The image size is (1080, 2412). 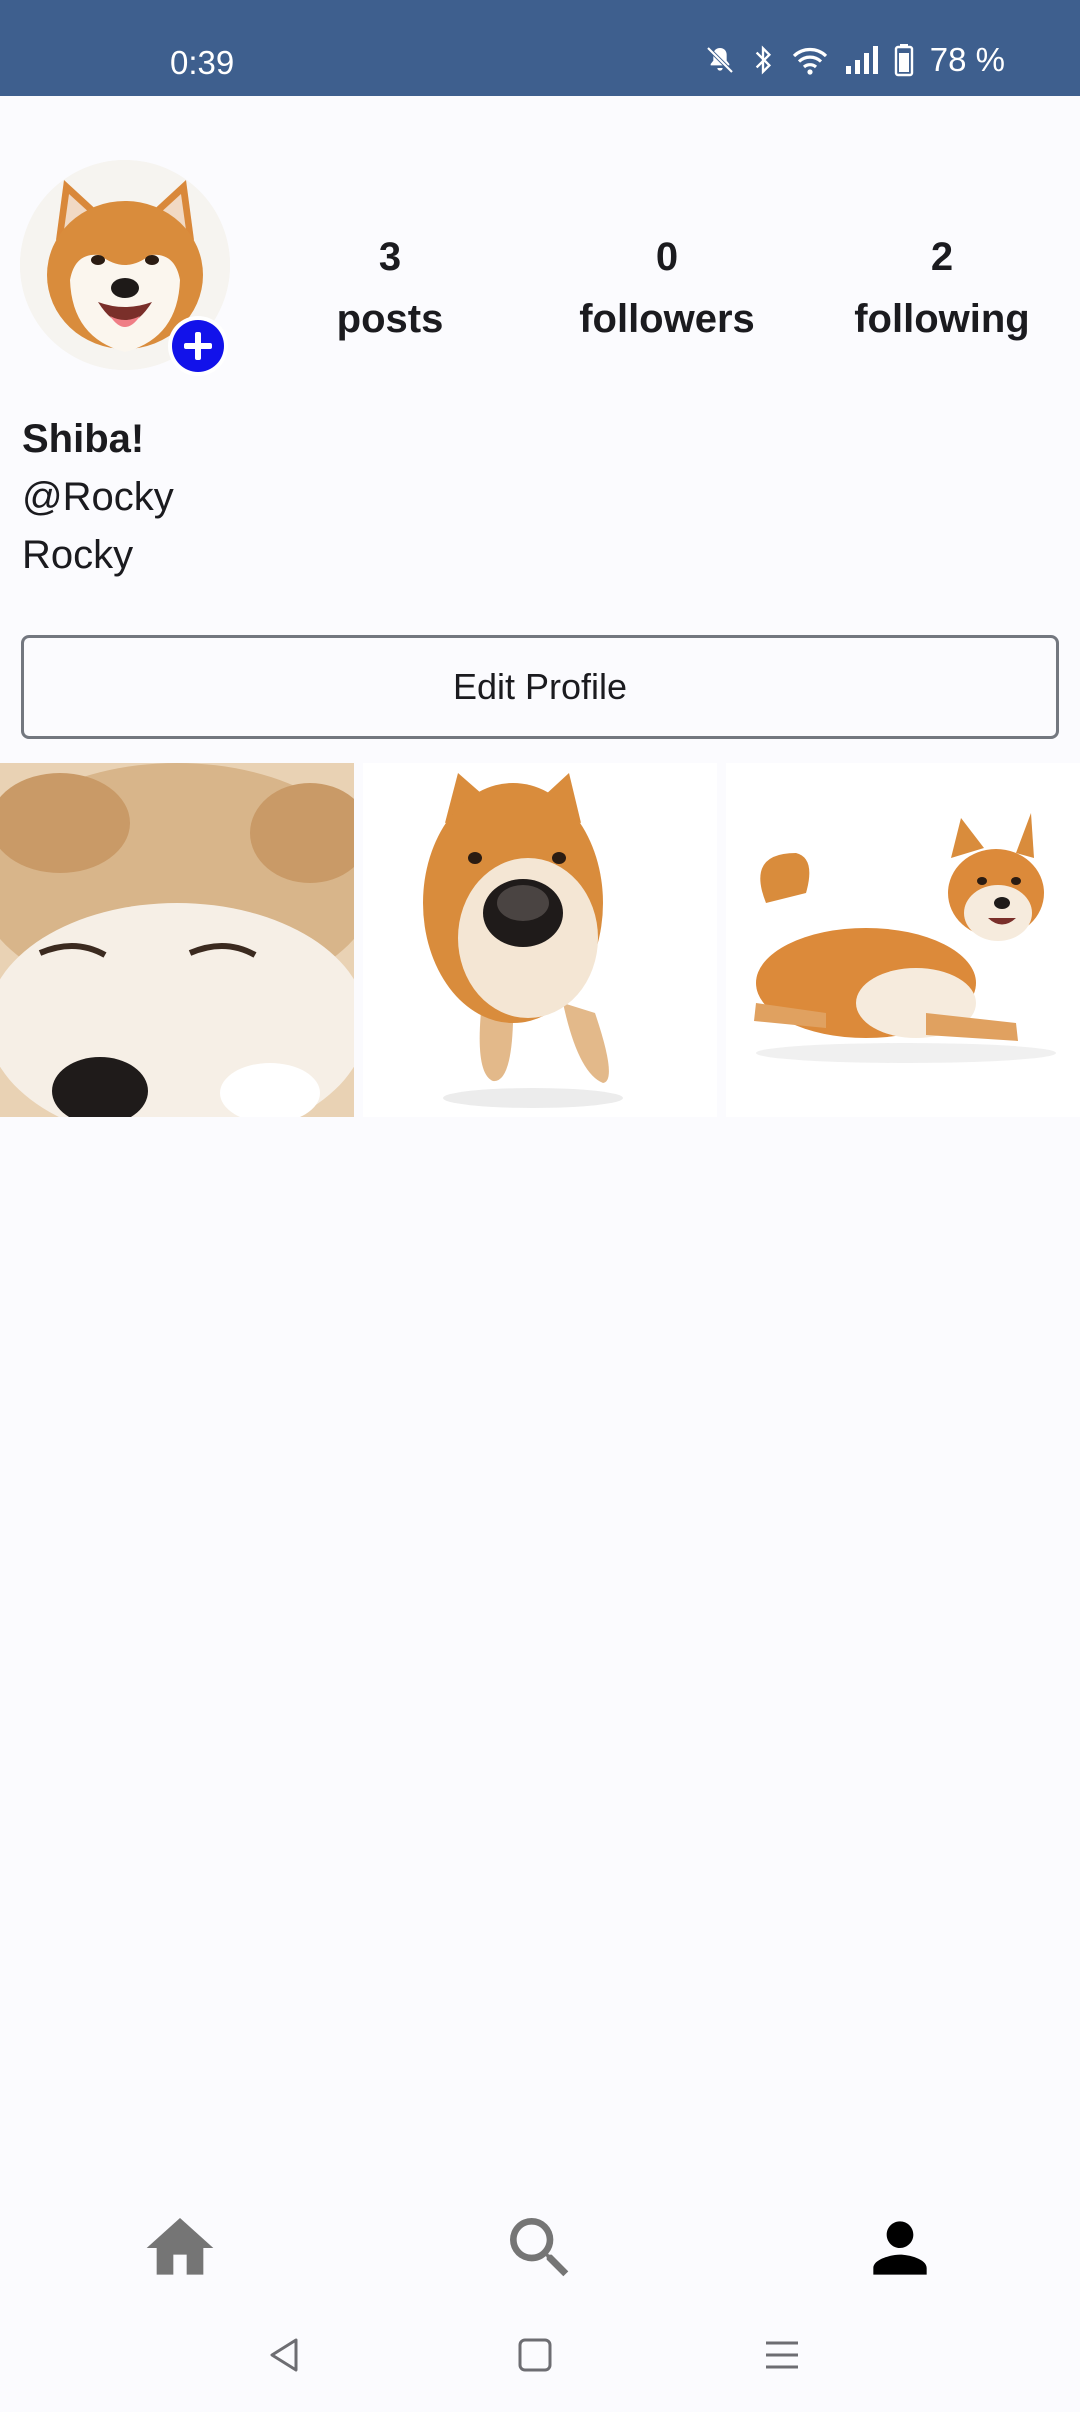 I want to click on add-photo-button, so click(x=198, y=346).